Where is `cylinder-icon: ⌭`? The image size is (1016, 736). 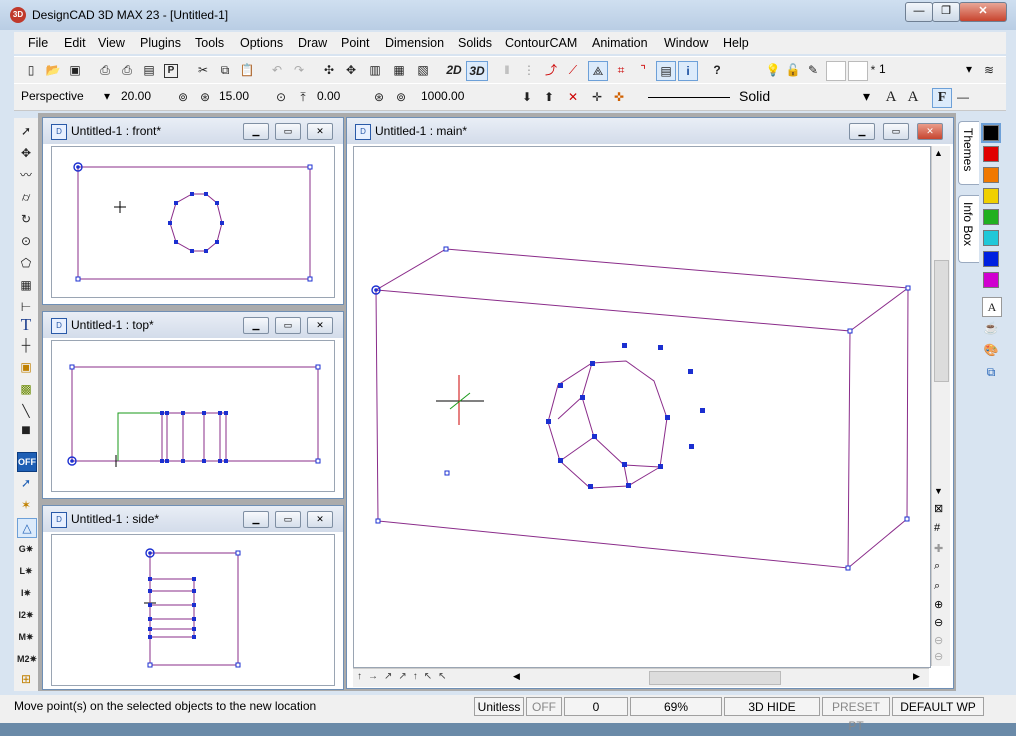
cylinder-icon: ⌭ is located at coordinates (26, 197).